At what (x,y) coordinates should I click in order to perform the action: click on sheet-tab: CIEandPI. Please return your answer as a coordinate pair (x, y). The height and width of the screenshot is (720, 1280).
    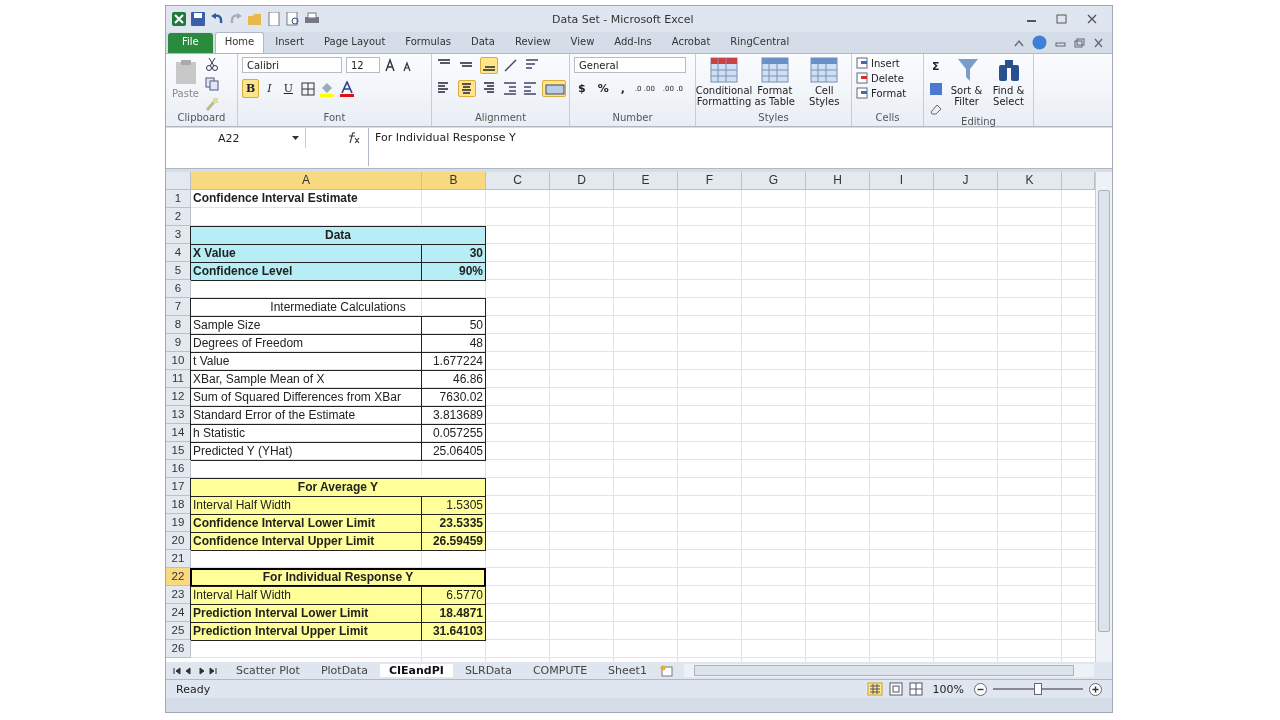
    Looking at the image, I should click on (416, 670).